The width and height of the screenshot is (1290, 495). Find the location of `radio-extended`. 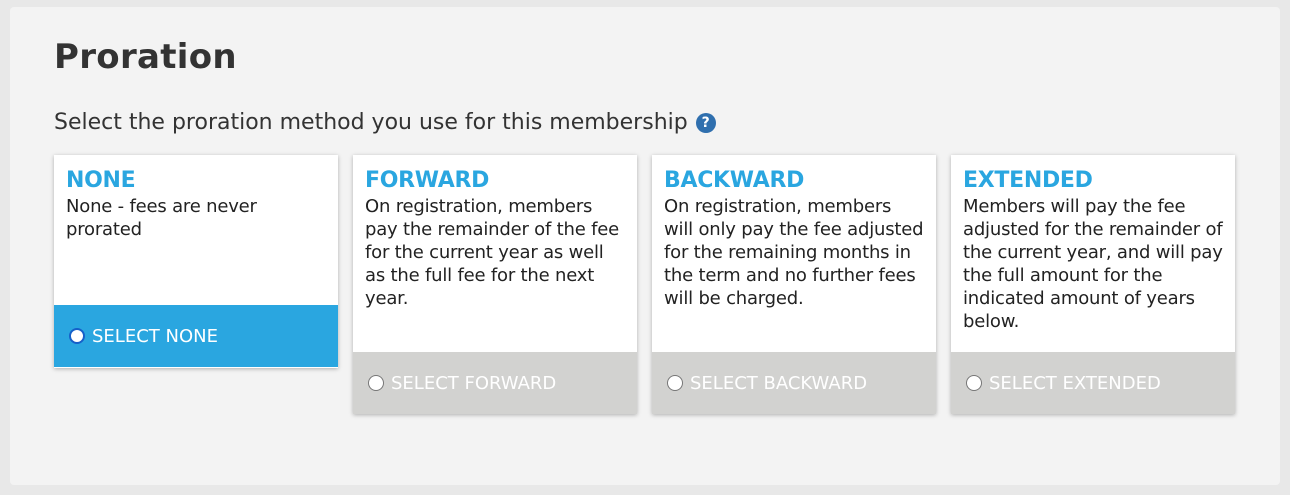

radio-extended is located at coordinates (974, 383).